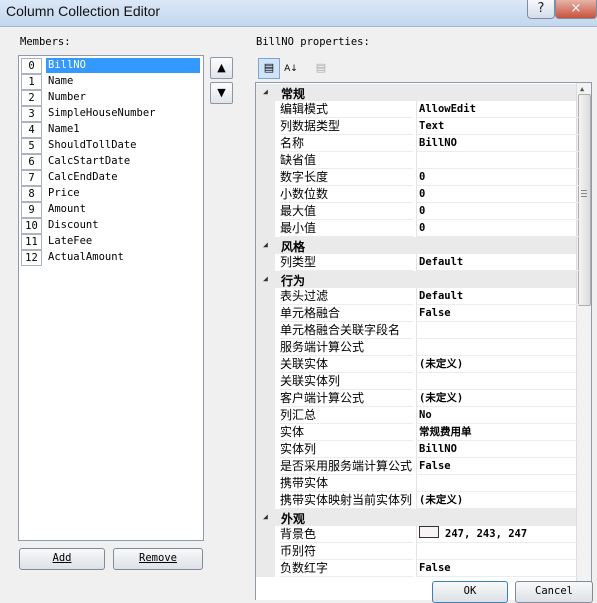 The width and height of the screenshot is (597, 603). I want to click on scrollbar-thumb, so click(584, 200).